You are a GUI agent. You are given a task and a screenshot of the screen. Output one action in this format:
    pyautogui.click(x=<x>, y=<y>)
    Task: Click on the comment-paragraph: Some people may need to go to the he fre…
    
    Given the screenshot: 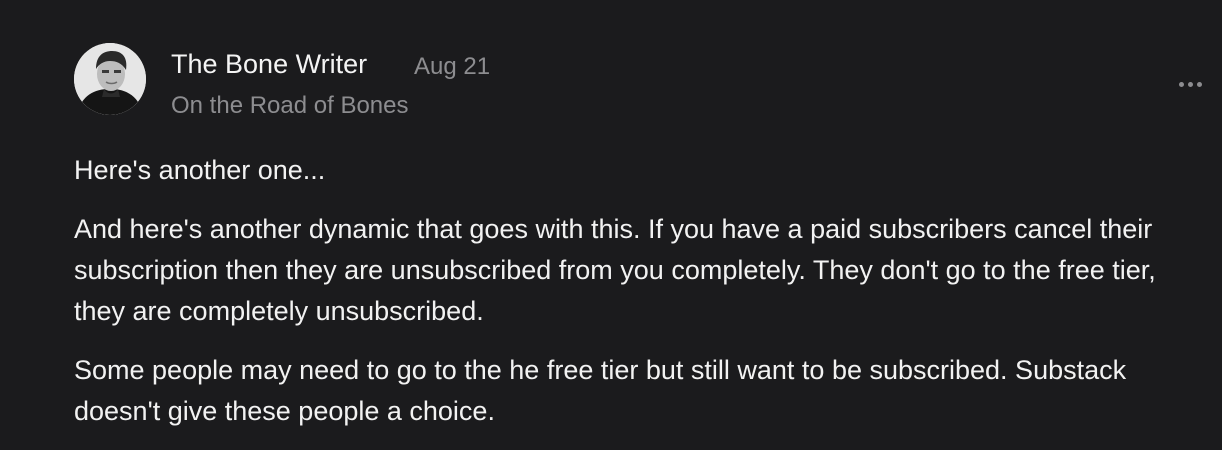 What is the action you would take?
    pyautogui.click(x=600, y=390)
    